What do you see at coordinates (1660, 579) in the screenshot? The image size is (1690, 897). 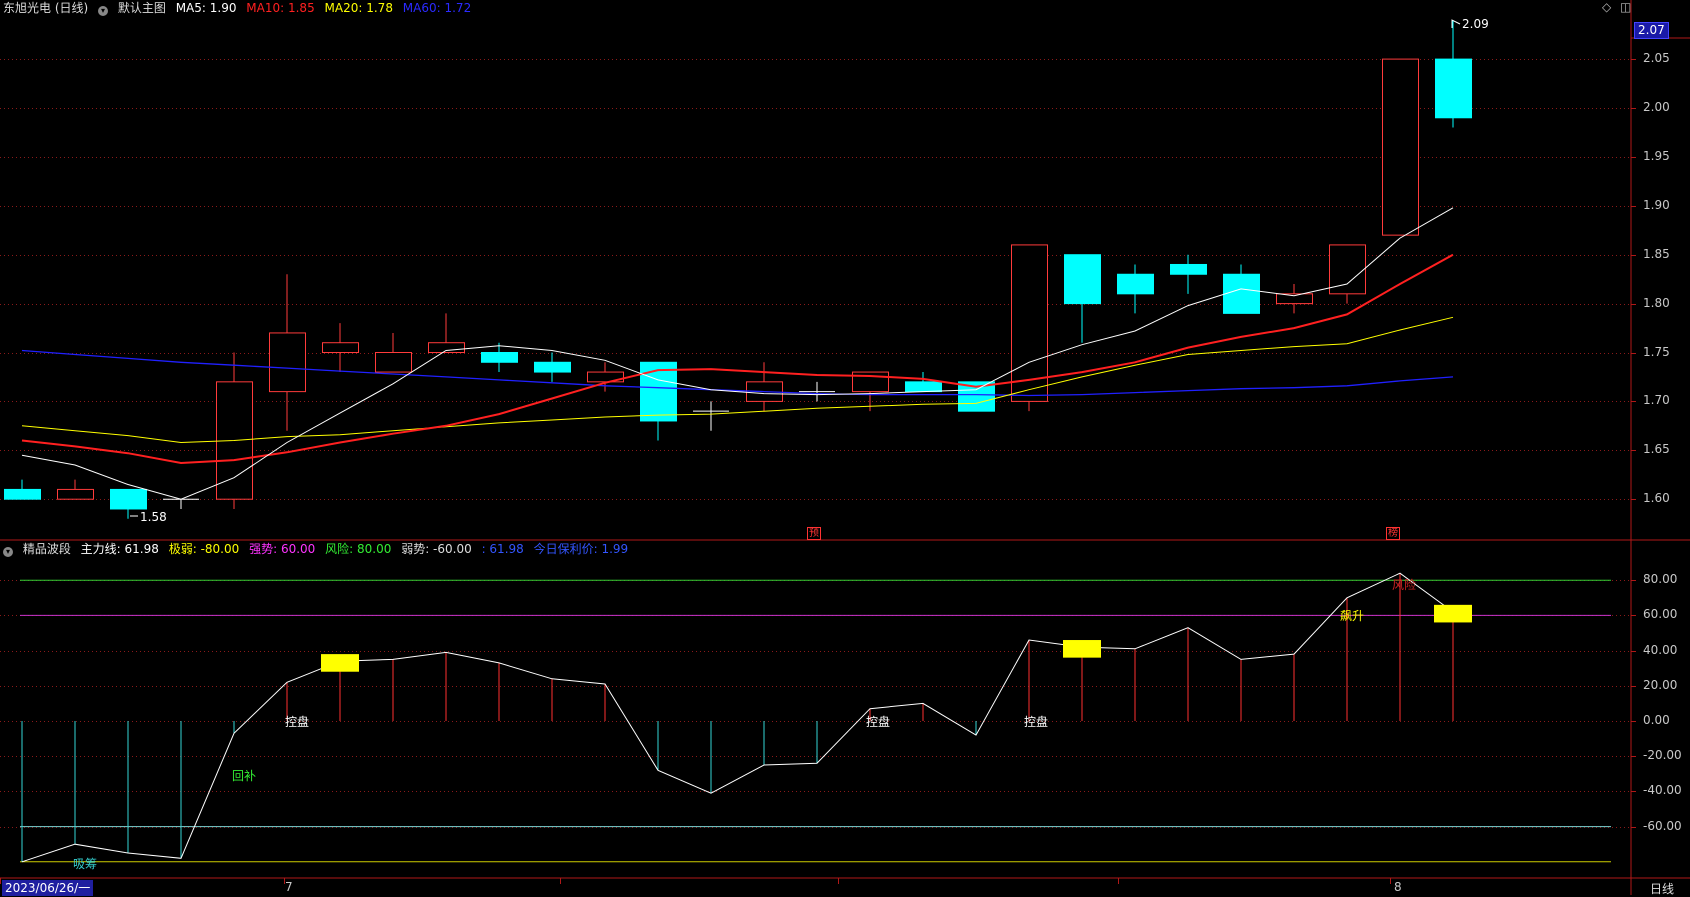 I see `indicator-tick-label: 80.00` at bounding box center [1660, 579].